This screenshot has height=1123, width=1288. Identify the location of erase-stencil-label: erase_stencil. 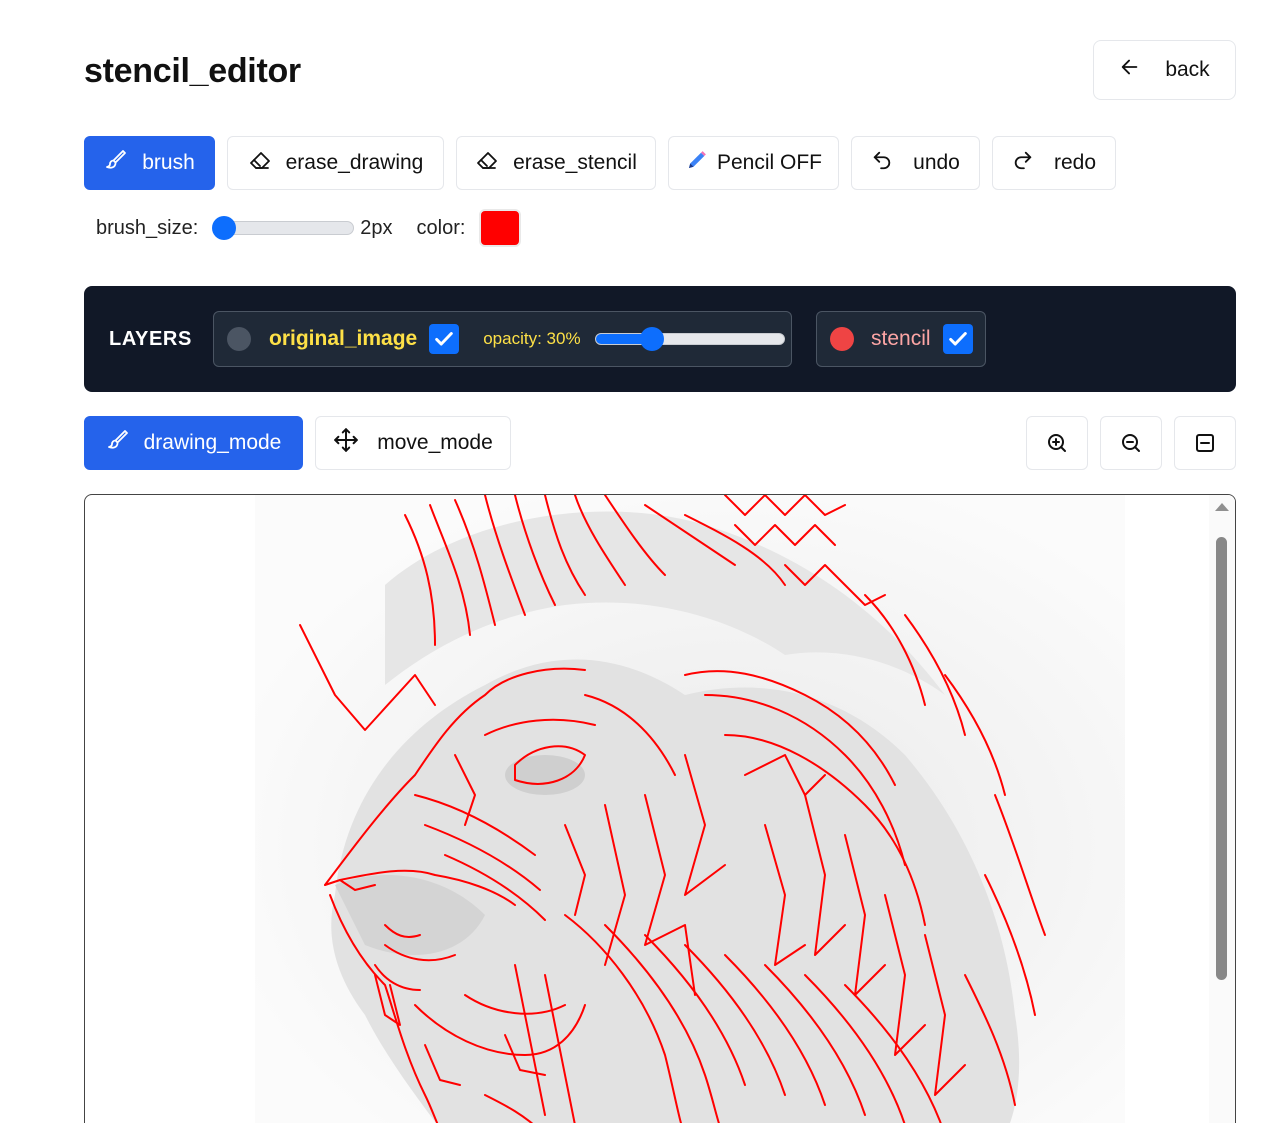
(575, 162).